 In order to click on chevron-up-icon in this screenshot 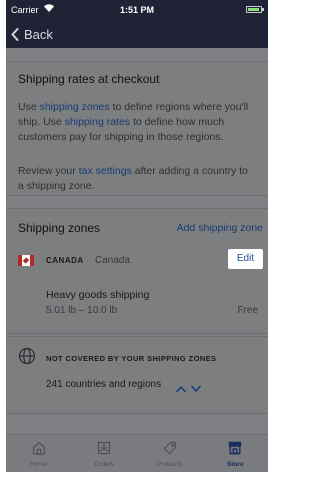, I will do `click(181, 389)`.